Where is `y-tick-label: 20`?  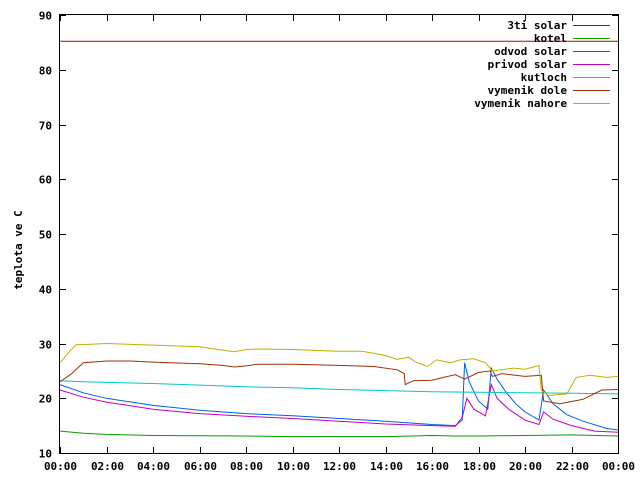
y-tick-label: 20 is located at coordinates (45, 399).